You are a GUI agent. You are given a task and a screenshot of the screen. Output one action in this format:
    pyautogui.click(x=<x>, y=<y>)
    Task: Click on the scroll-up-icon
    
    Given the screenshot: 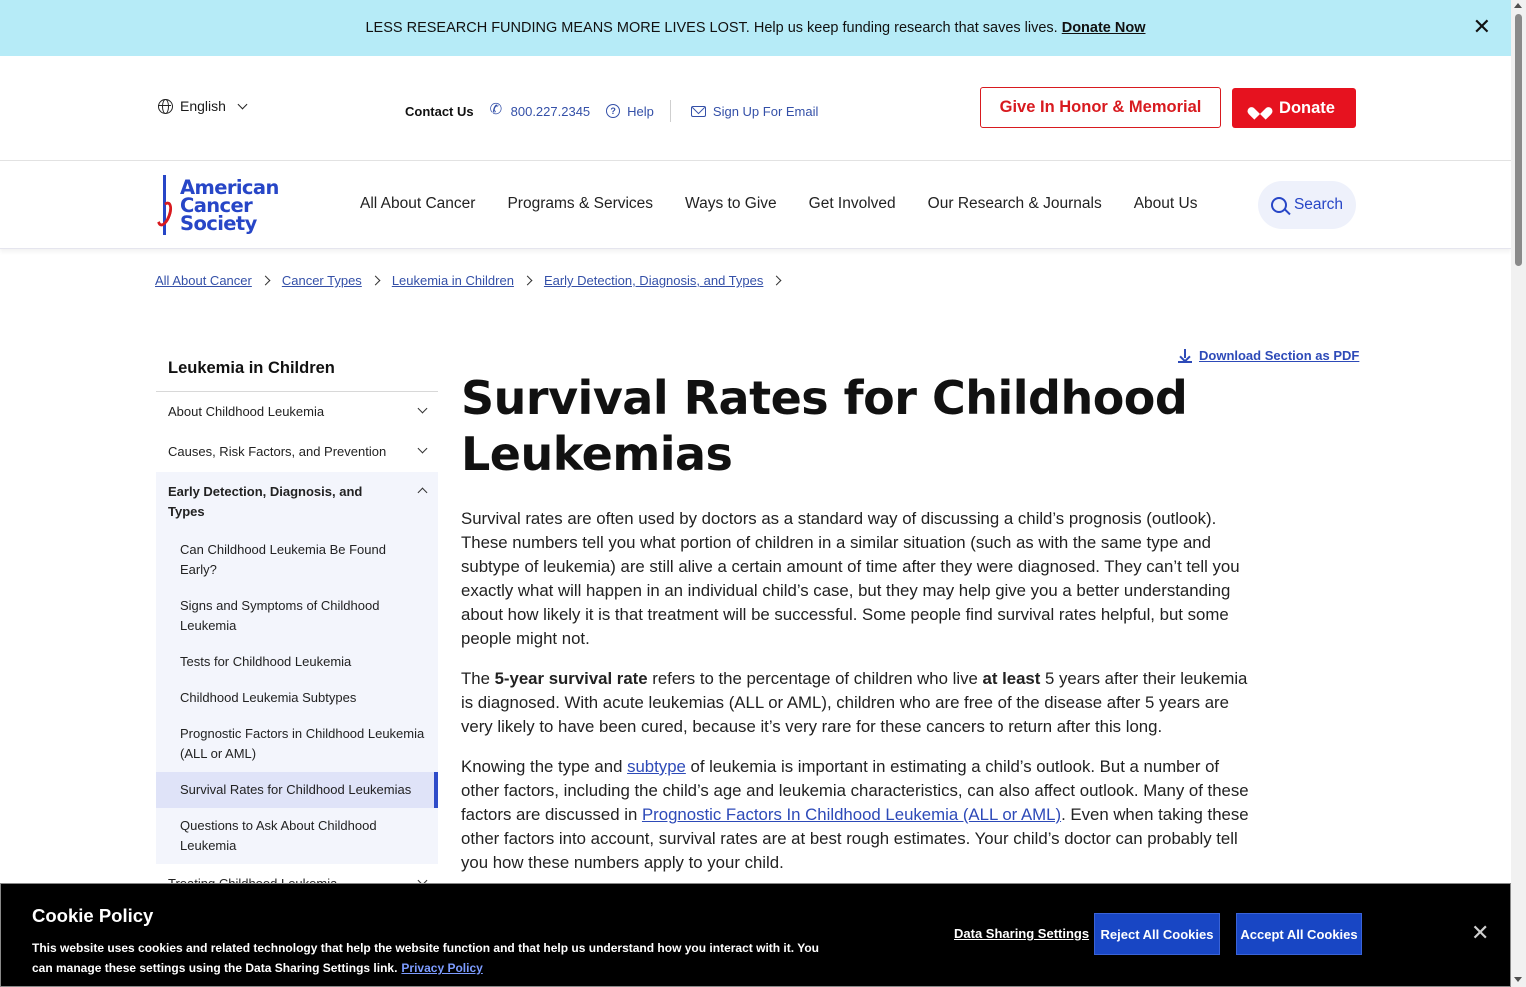 What is the action you would take?
    pyautogui.click(x=1518, y=5)
    